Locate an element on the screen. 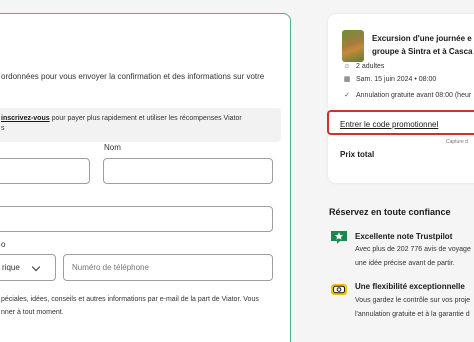 This screenshot has height=342, width=474. date-text: Sam. 15 juin 2024 • 08:00 is located at coordinates (396, 79).